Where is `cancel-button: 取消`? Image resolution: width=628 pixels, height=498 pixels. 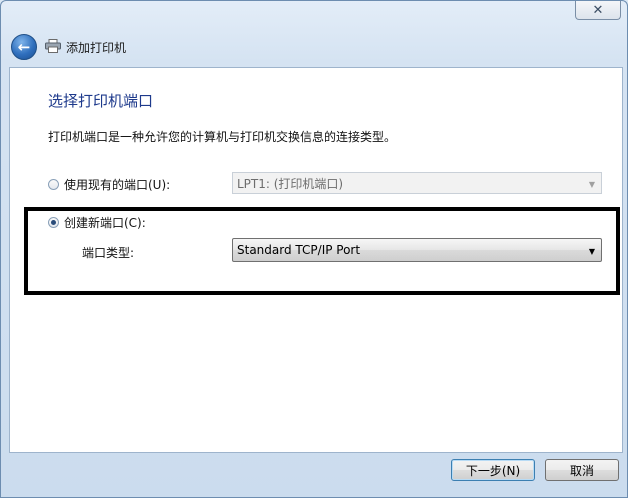
cancel-button: 取消 is located at coordinates (582, 470).